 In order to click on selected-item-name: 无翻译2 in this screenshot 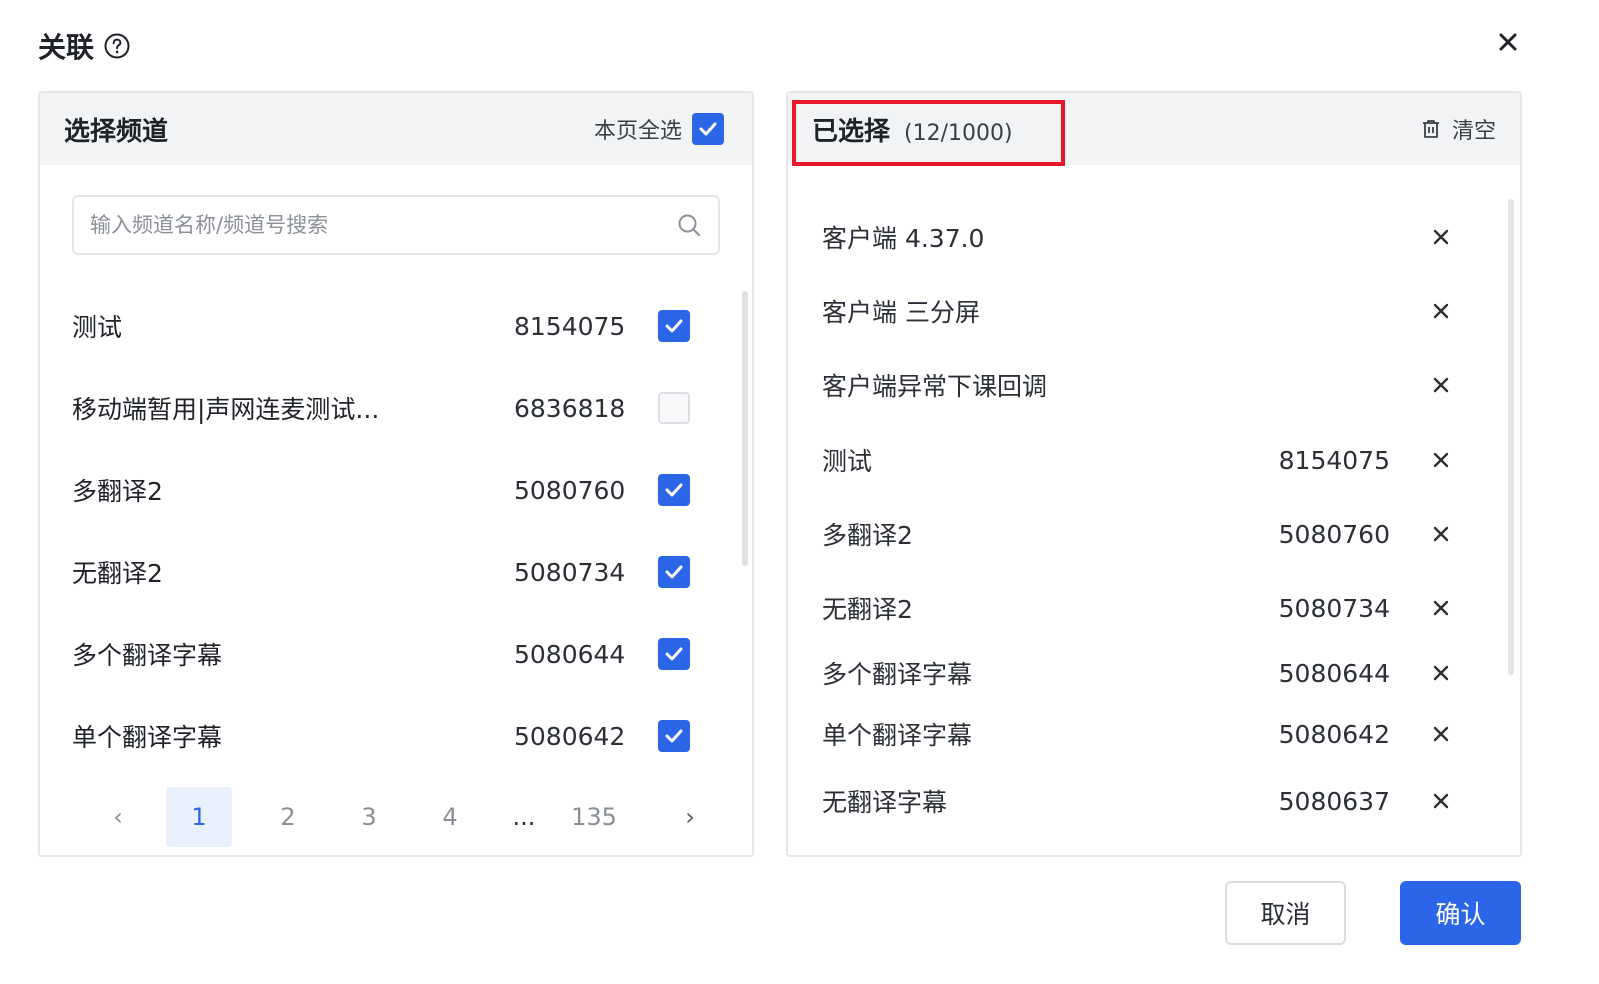, I will do `click(867, 609)`.